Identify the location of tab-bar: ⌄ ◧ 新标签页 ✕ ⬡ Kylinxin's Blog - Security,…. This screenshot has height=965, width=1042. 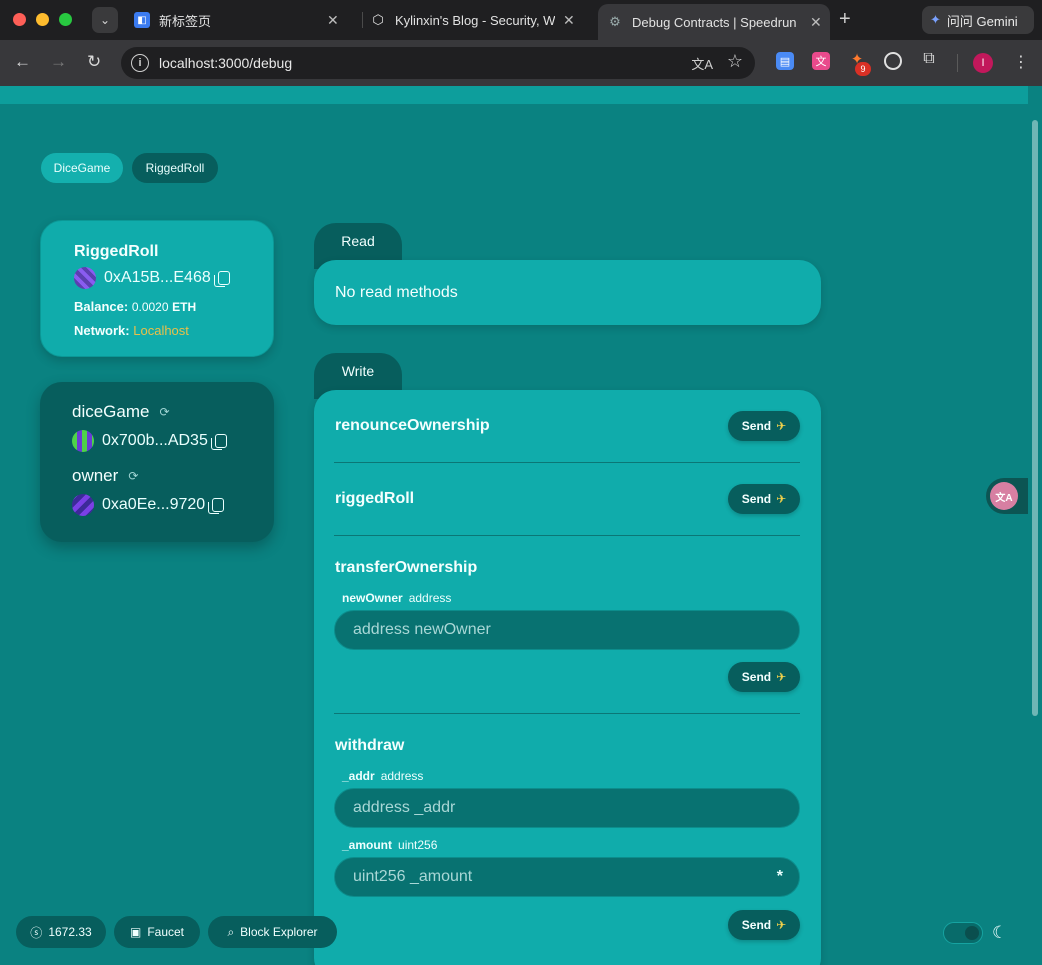
(521, 20).